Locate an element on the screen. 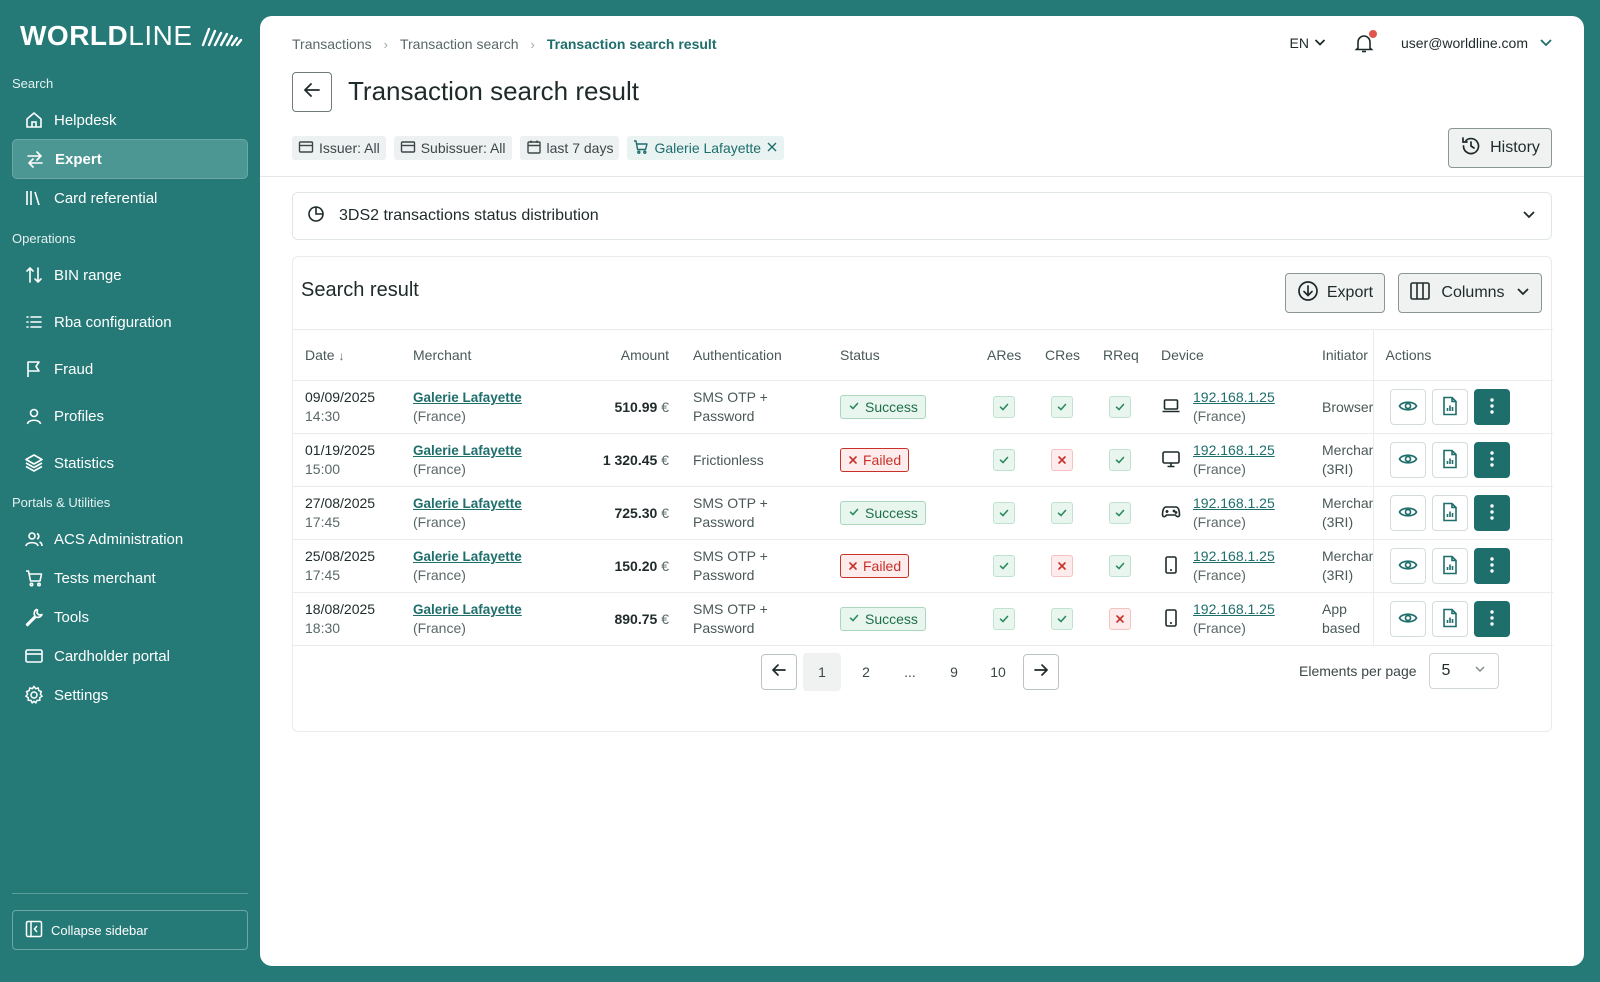  previous-page-button is located at coordinates (779, 672).